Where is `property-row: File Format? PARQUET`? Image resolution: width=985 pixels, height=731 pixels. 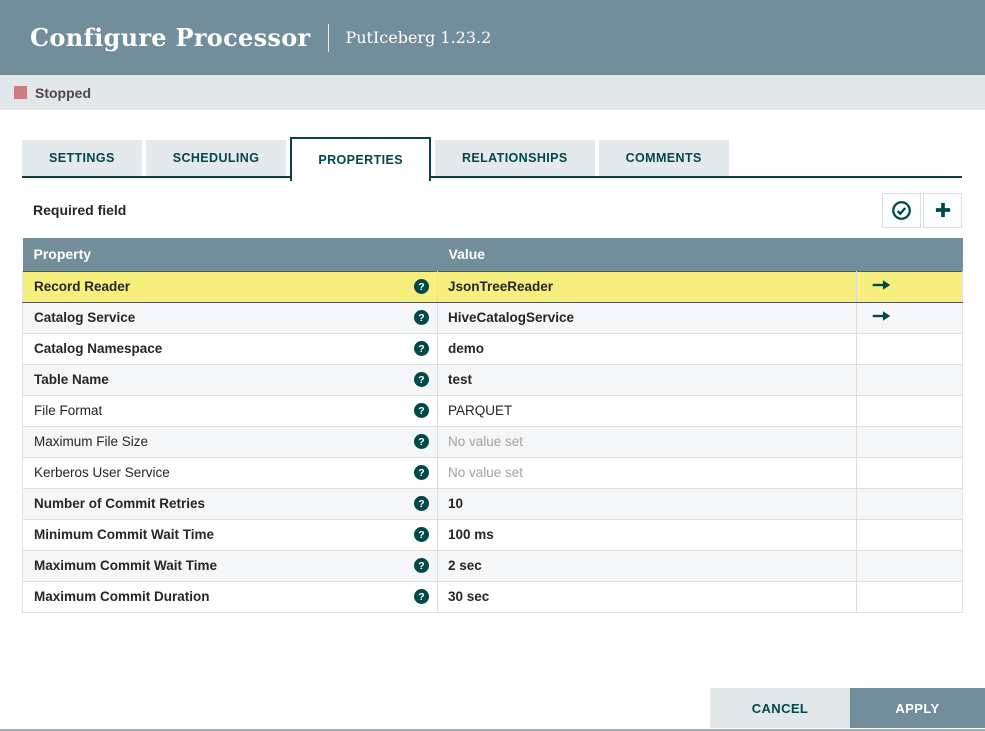
property-row: File Format? PARQUET is located at coordinates (492, 411).